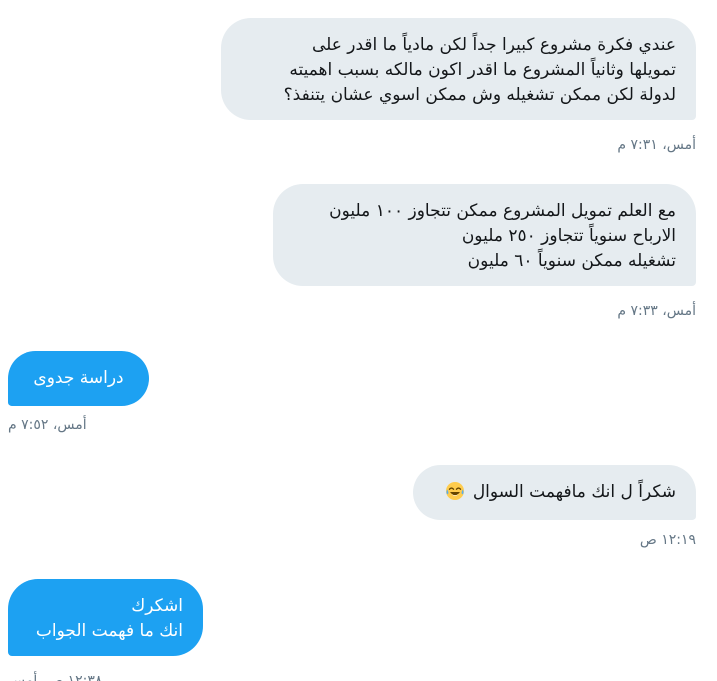 Image resolution: width=717 pixels, height=681 pixels. I want to click on message-bubble: دراسة جدوى, so click(78, 378).